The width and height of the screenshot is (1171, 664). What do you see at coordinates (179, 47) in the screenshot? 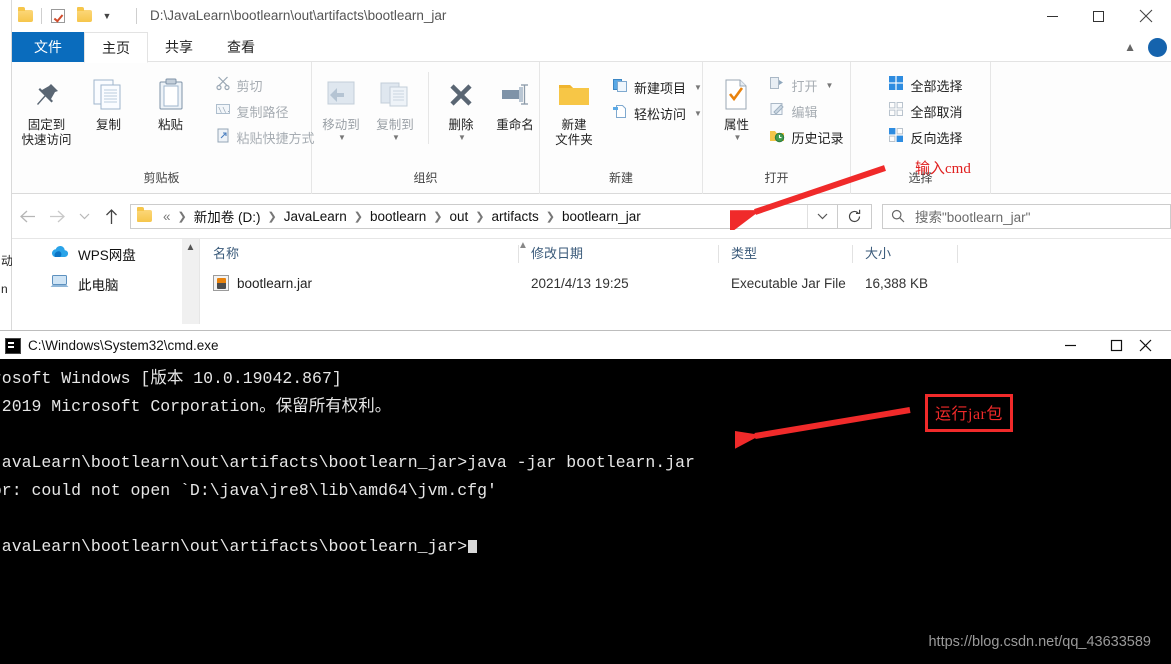
I see `tab-share: 共享` at bounding box center [179, 47].